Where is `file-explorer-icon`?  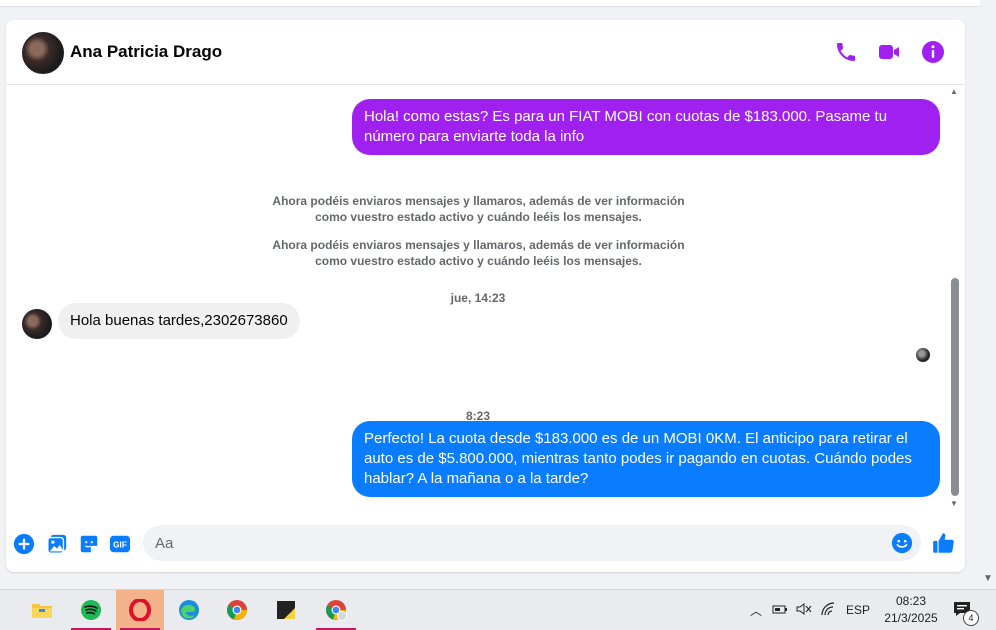
file-explorer-icon is located at coordinates (42, 610).